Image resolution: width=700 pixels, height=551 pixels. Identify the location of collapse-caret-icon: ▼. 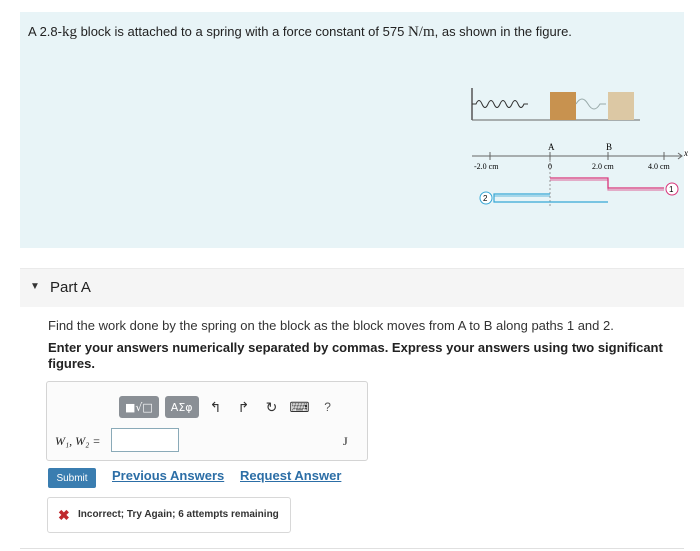
(35, 286).